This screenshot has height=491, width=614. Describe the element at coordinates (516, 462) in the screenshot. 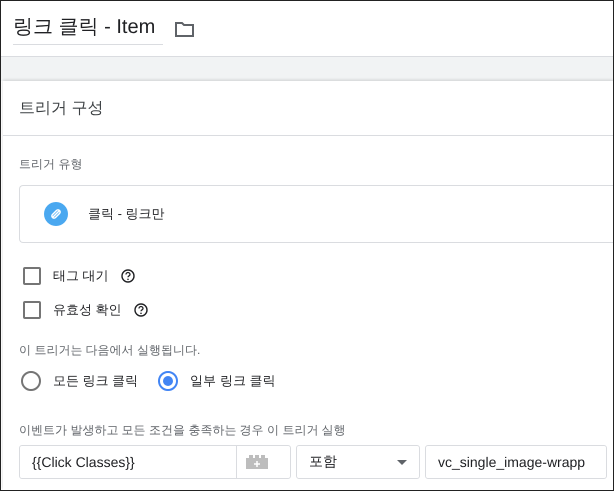

I see `value-field: vc_single_image-wrapp` at that location.